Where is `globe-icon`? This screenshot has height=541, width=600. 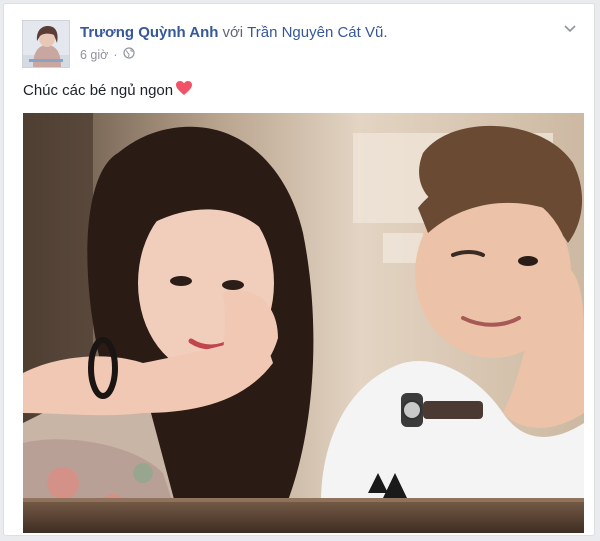 globe-icon is located at coordinates (128, 54).